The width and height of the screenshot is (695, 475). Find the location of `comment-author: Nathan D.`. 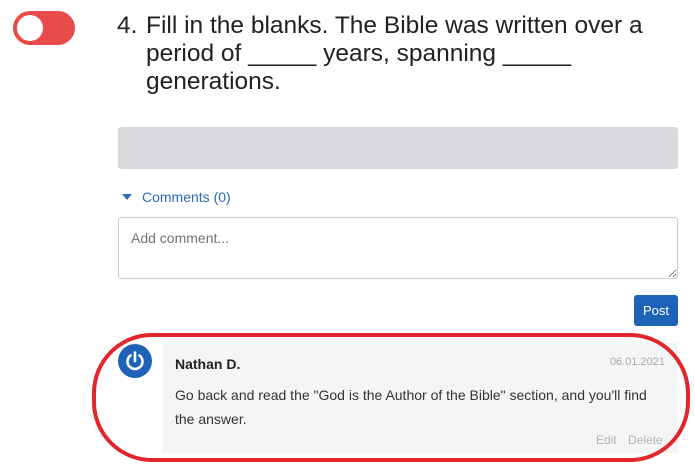

comment-author: Nathan D. is located at coordinates (208, 364).